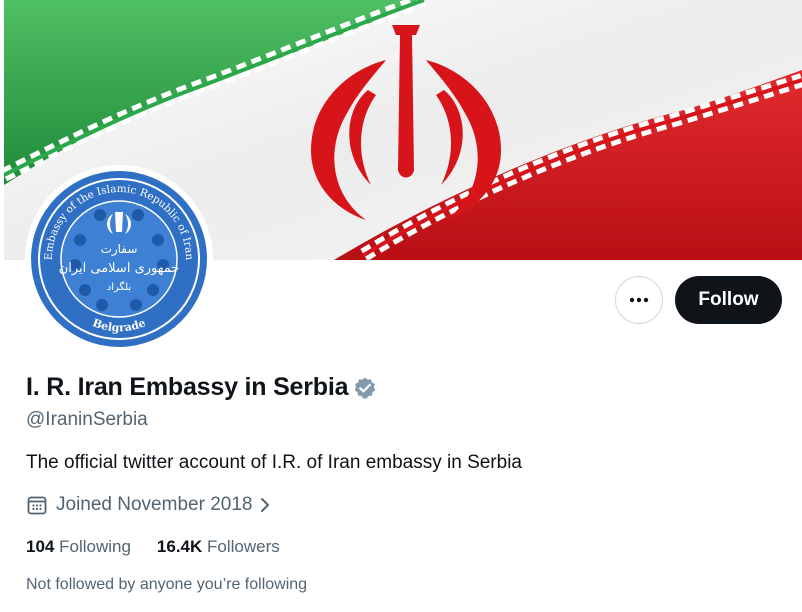 The image size is (802, 612). What do you see at coordinates (119, 268) in the screenshot?
I see `seal-center-line2: جمهوری اسلامی ایران` at bounding box center [119, 268].